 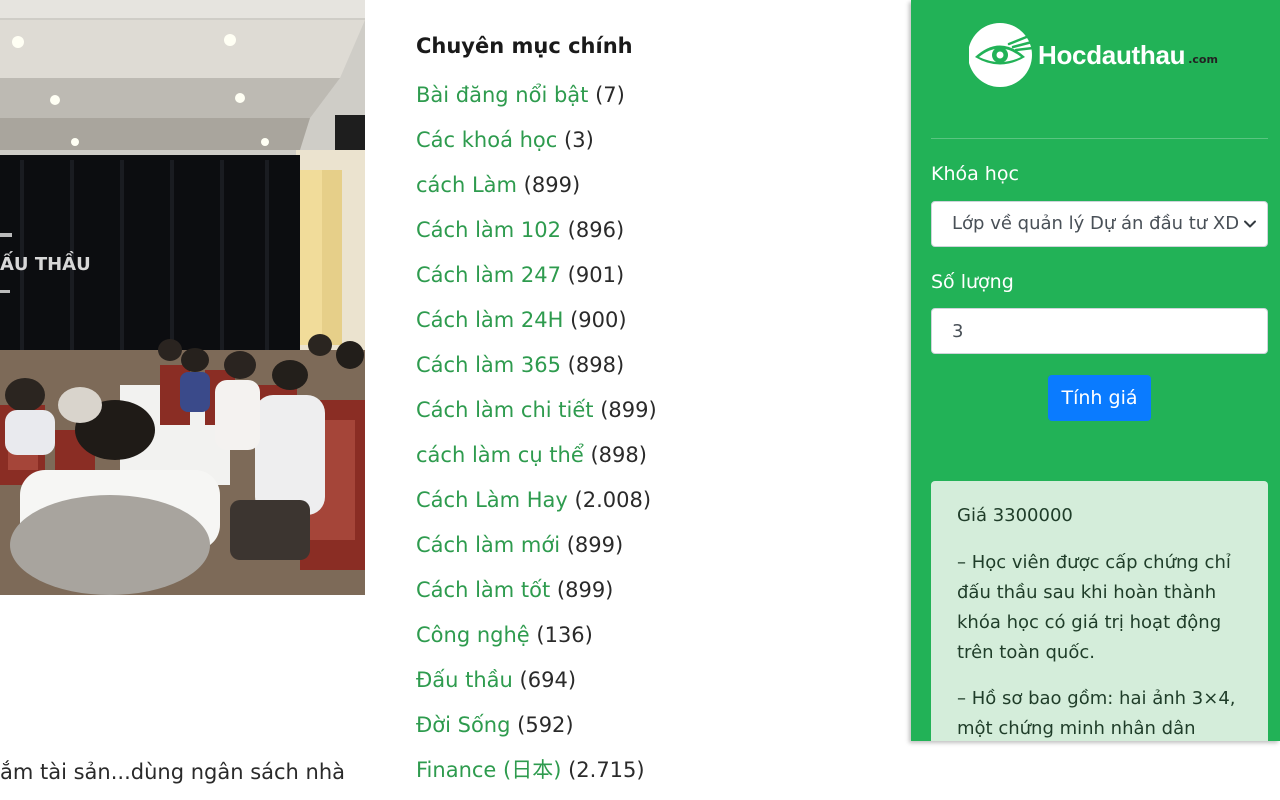 I want to click on calculate-price-button: Tính giá, so click(x=1099, y=398).